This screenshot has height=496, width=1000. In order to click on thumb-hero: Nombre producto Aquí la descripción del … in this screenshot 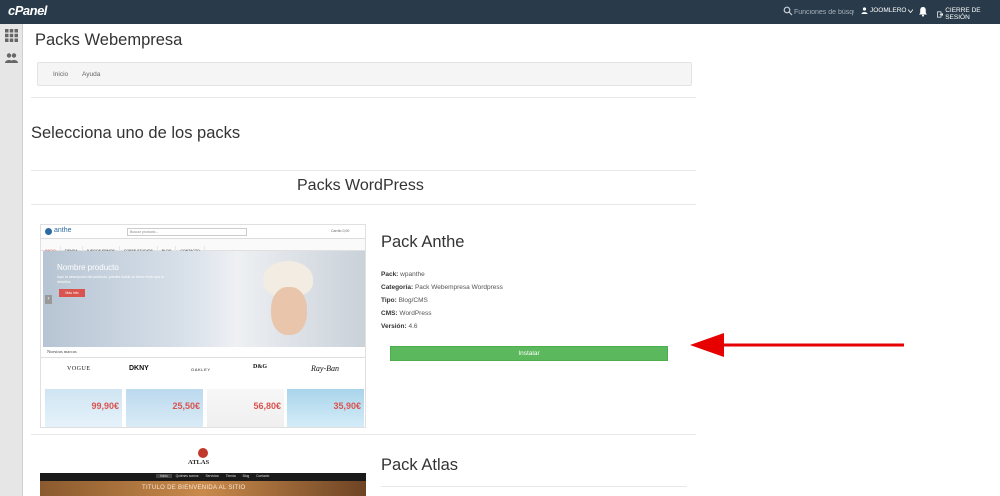, I will do `click(204, 299)`.